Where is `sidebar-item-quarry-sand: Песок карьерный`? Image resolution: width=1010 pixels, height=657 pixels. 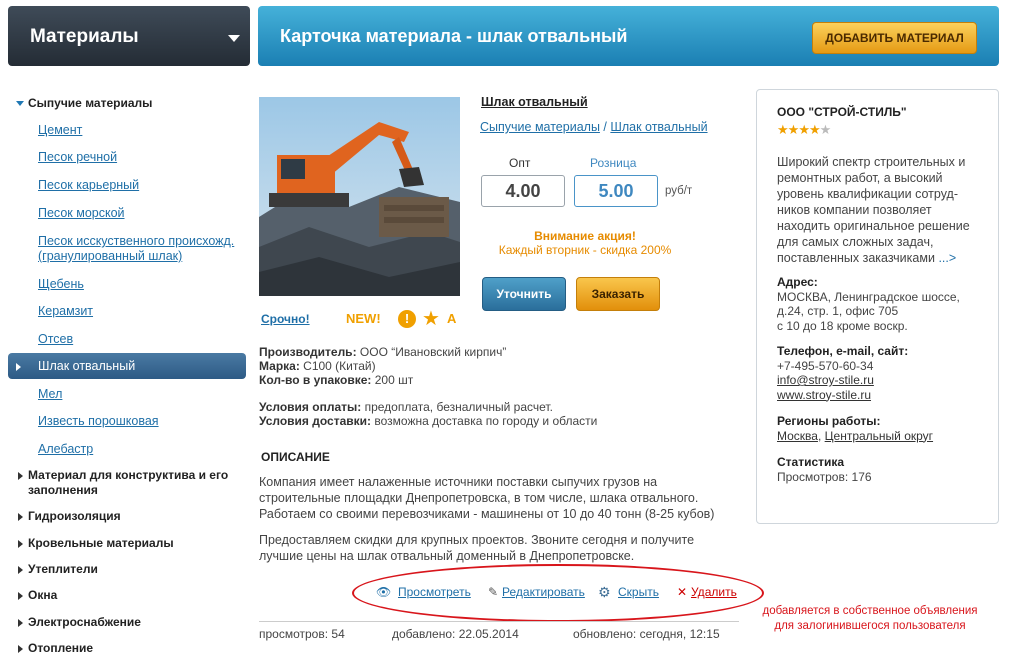 sidebar-item-quarry-sand: Песок карьерный is located at coordinates (73, 185).